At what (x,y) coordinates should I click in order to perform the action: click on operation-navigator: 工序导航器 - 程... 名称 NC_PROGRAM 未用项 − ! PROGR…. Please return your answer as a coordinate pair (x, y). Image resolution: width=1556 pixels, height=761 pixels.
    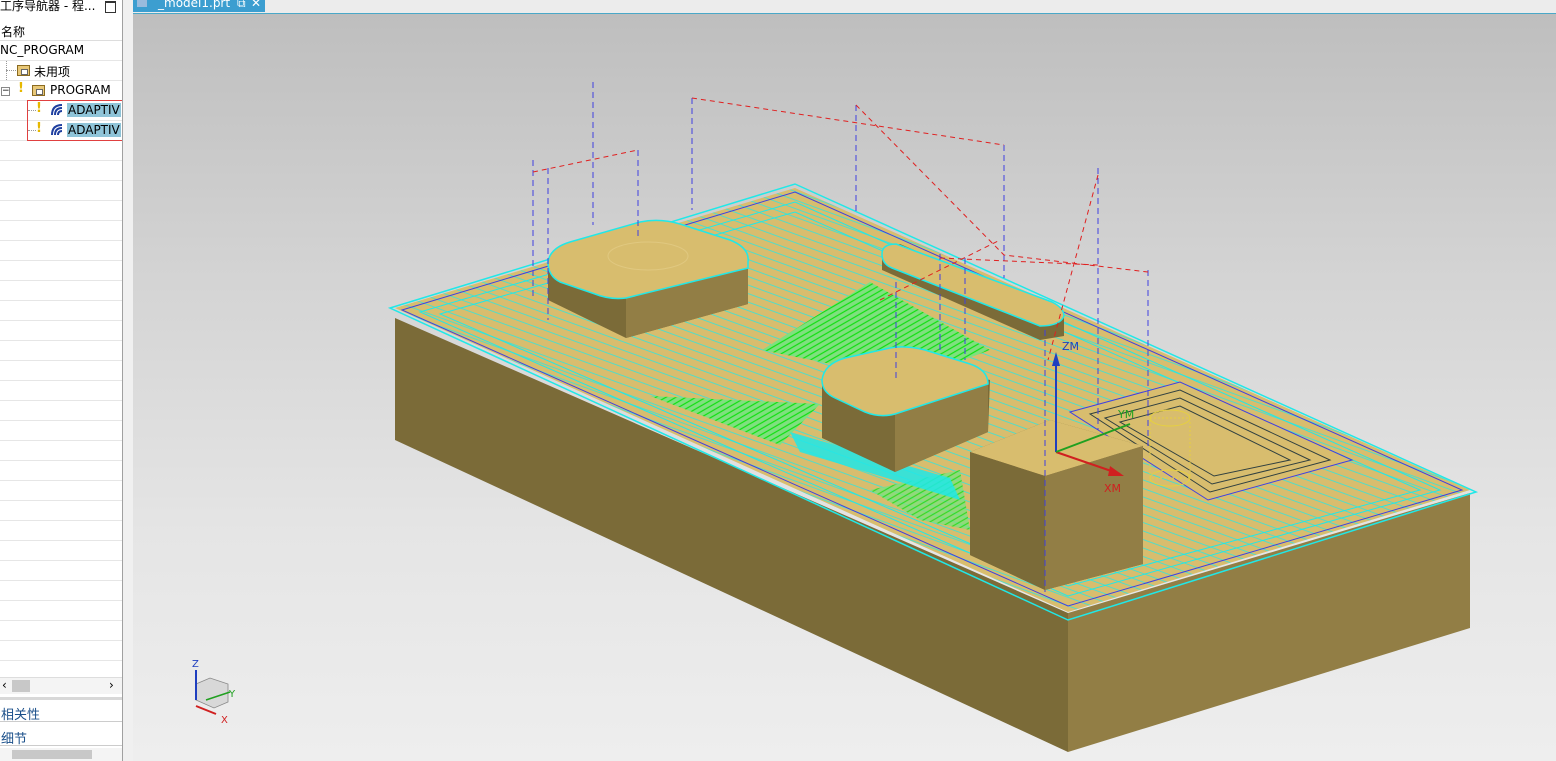
    Looking at the image, I should click on (62, 380).